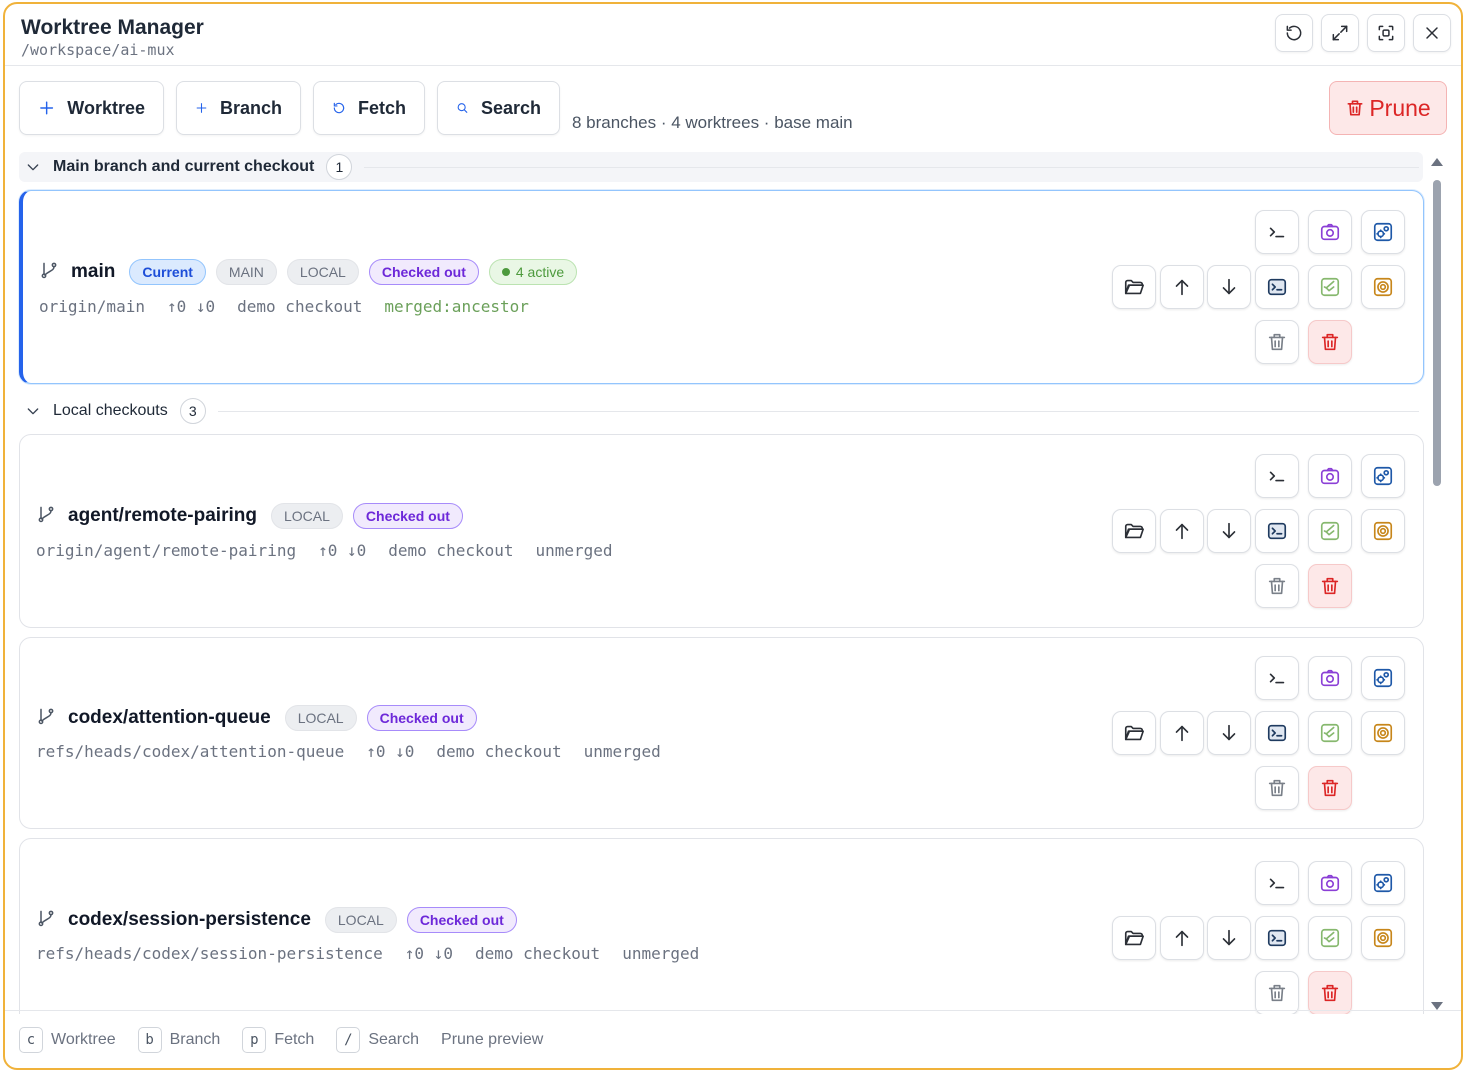 The width and height of the screenshot is (1466, 1073). What do you see at coordinates (498, 108) in the screenshot?
I see `search-button: Search` at bounding box center [498, 108].